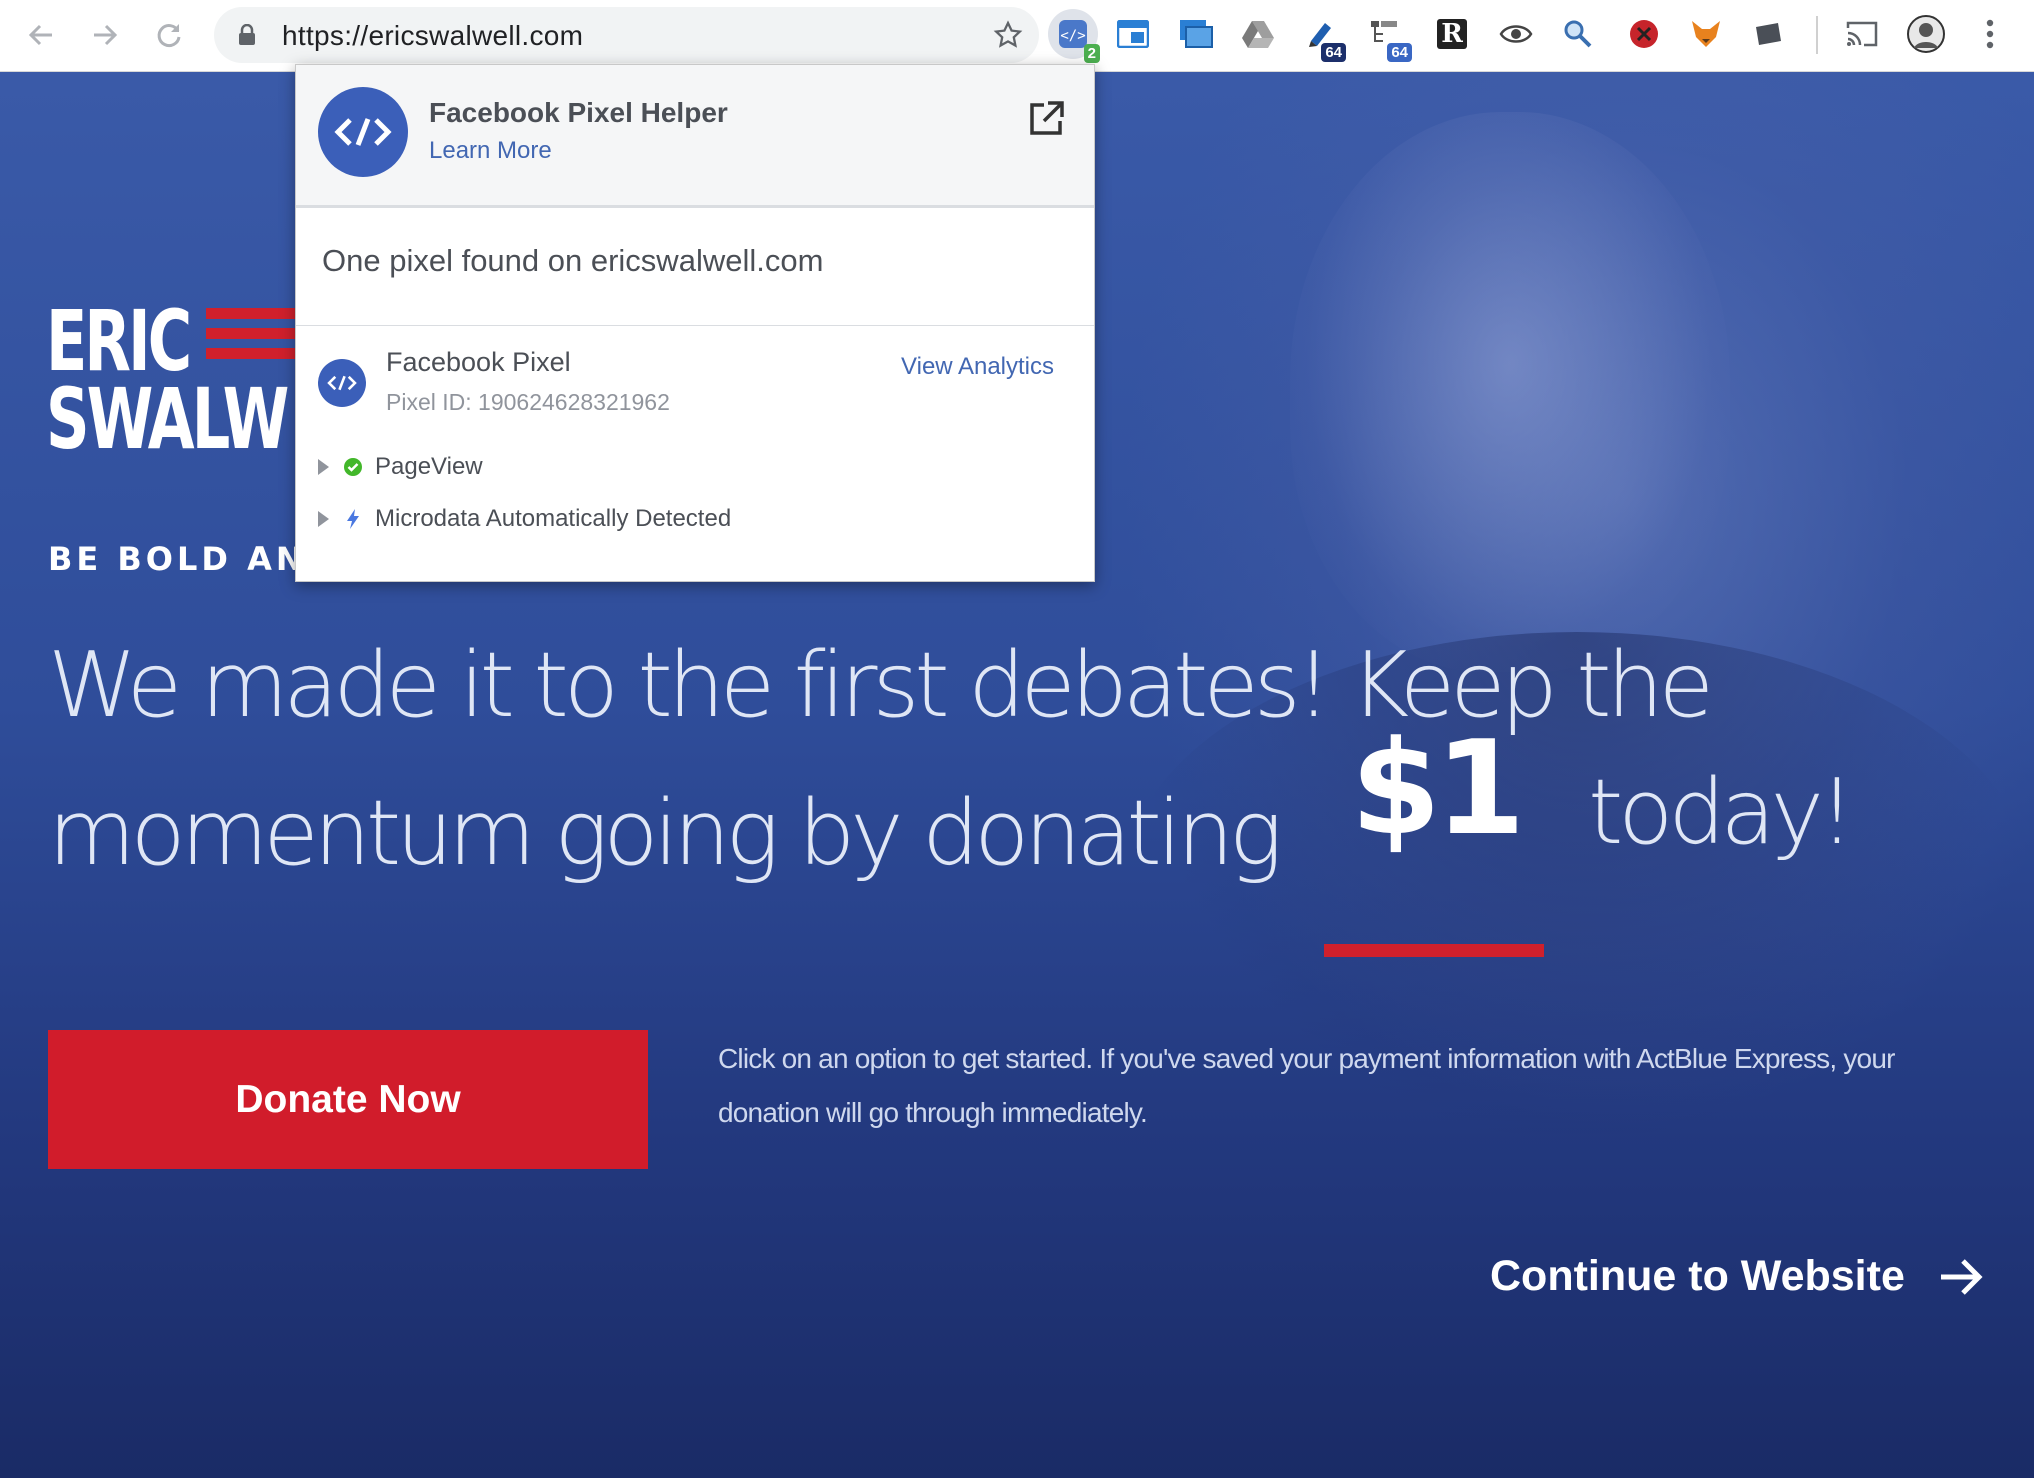  What do you see at coordinates (1046, 119) in the screenshot?
I see `external-link-icon` at bounding box center [1046, 119].